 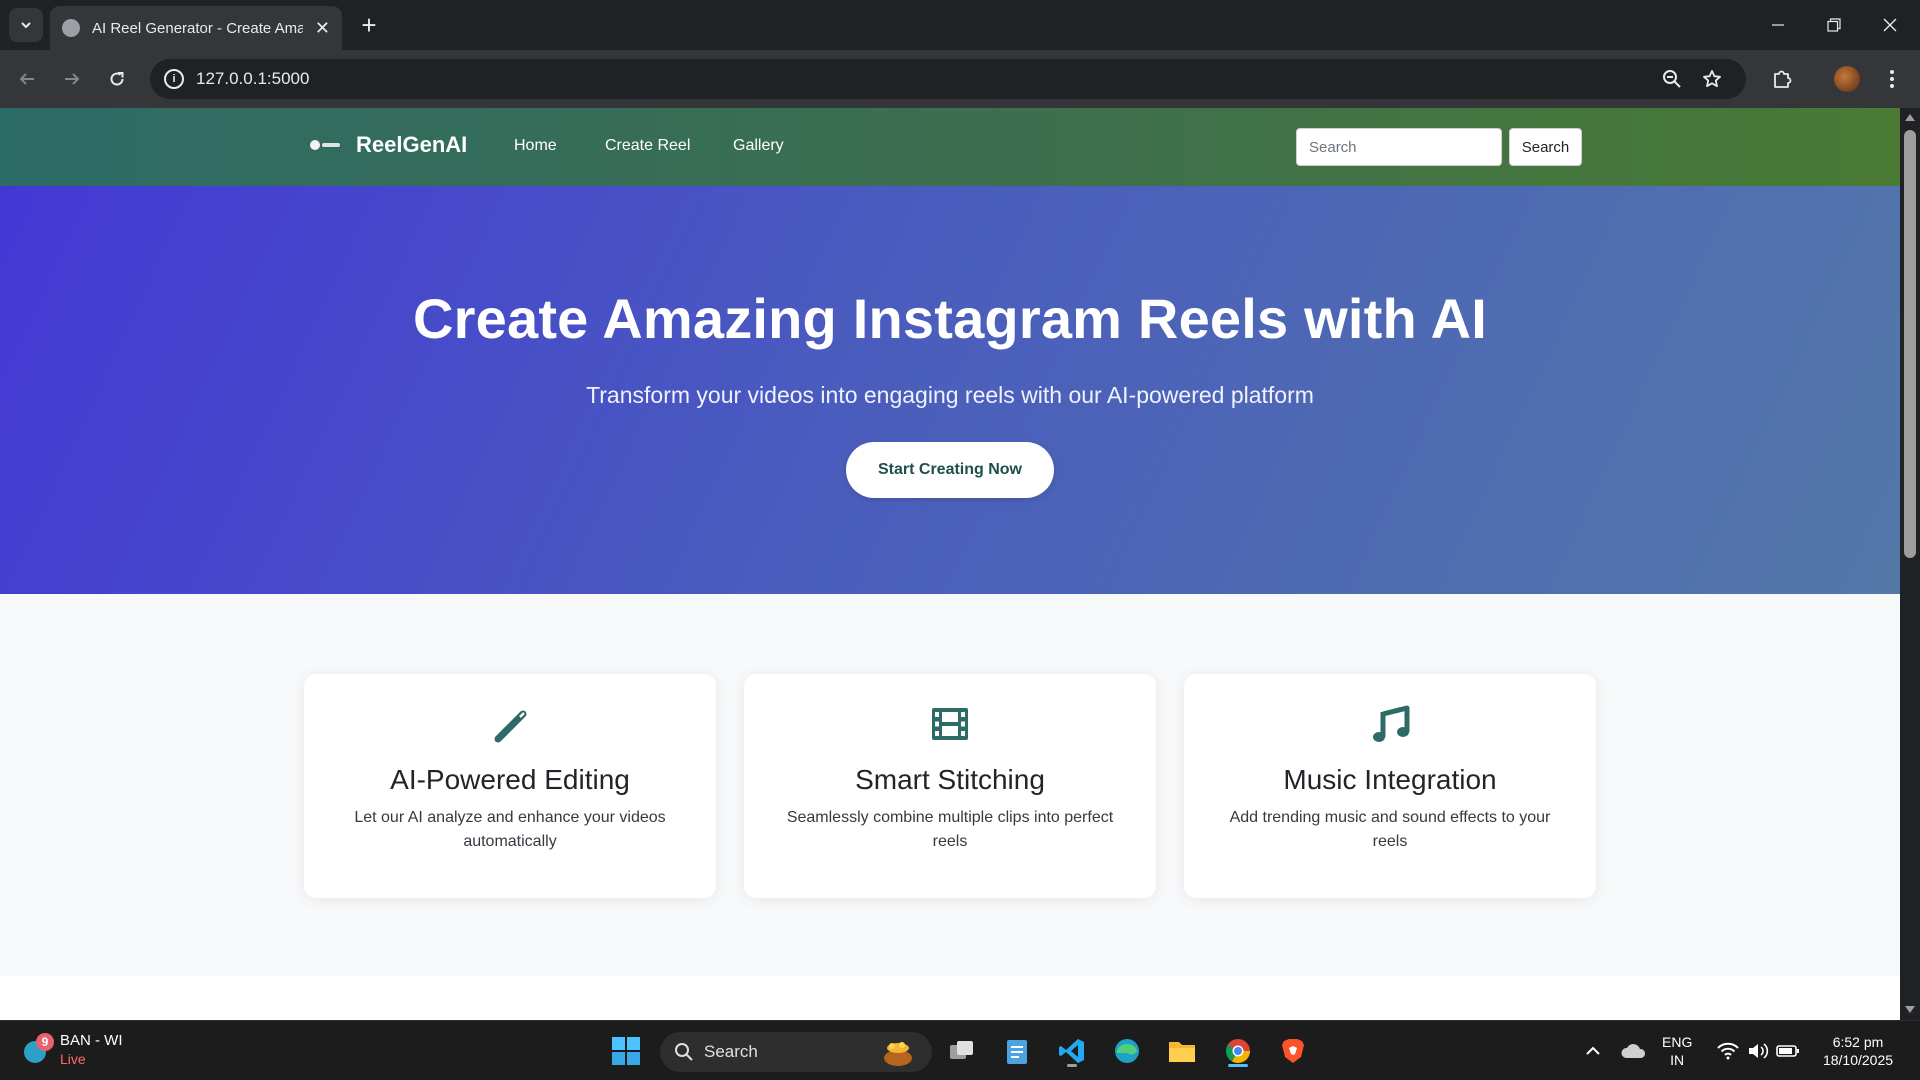 I want to click on close-tab-icon: ✕, so click(x=322, y=28).